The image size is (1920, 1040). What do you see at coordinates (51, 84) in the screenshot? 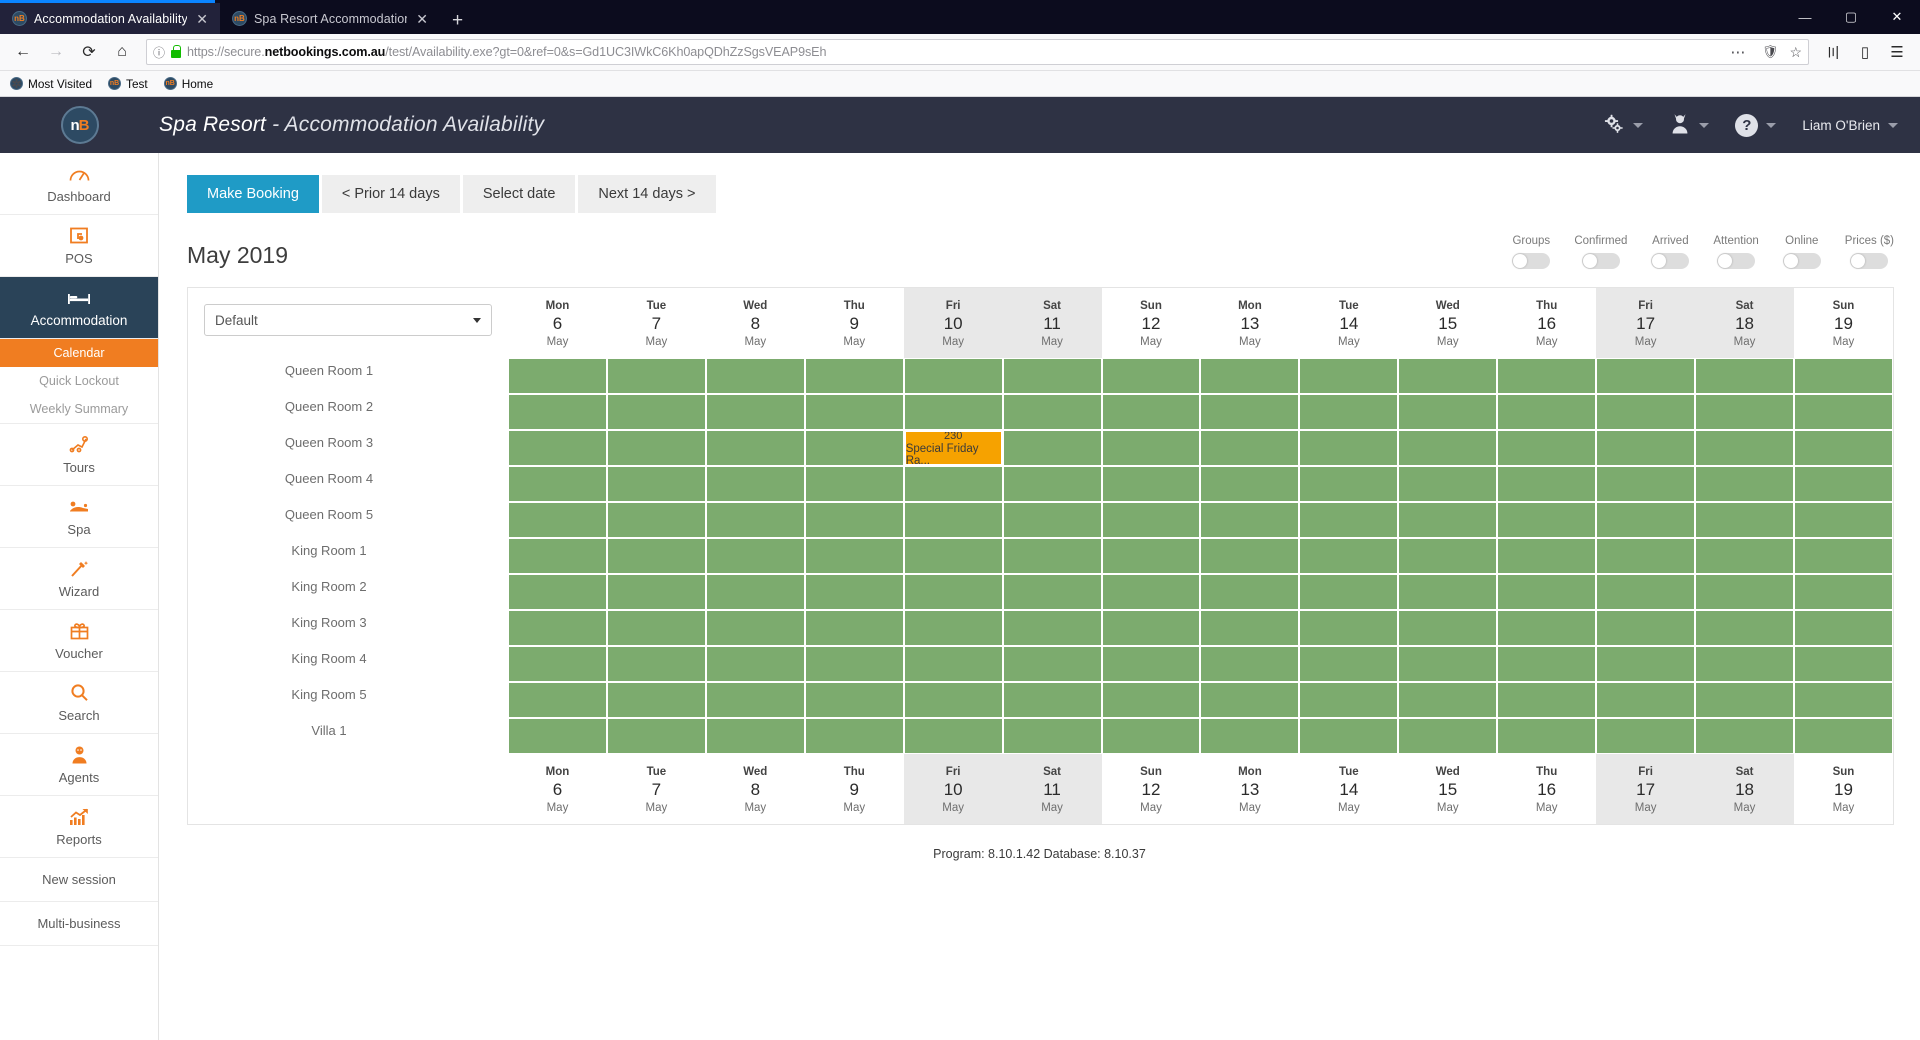
I see `bookmark-most-visited: ✲ Most Visited` at bounding box center [51, 84].